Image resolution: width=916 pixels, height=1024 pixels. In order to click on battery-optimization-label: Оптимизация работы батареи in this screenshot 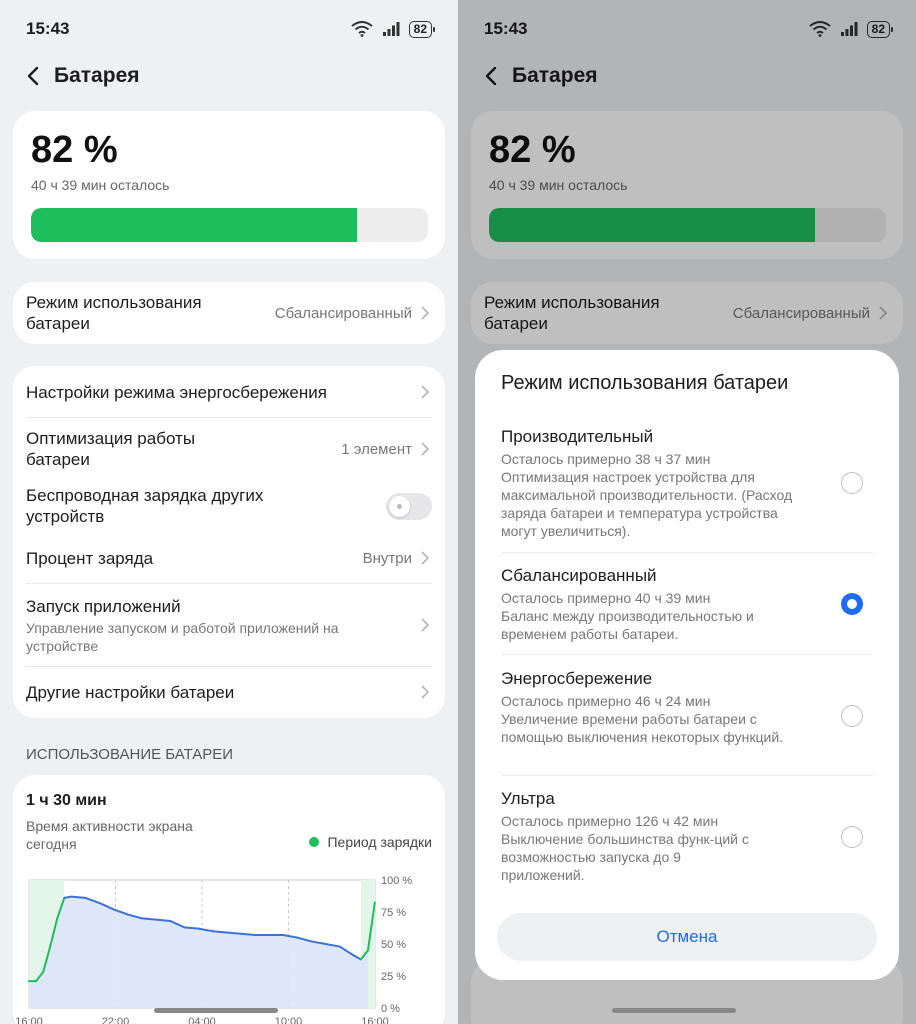, I will do `click(111, 449)`.